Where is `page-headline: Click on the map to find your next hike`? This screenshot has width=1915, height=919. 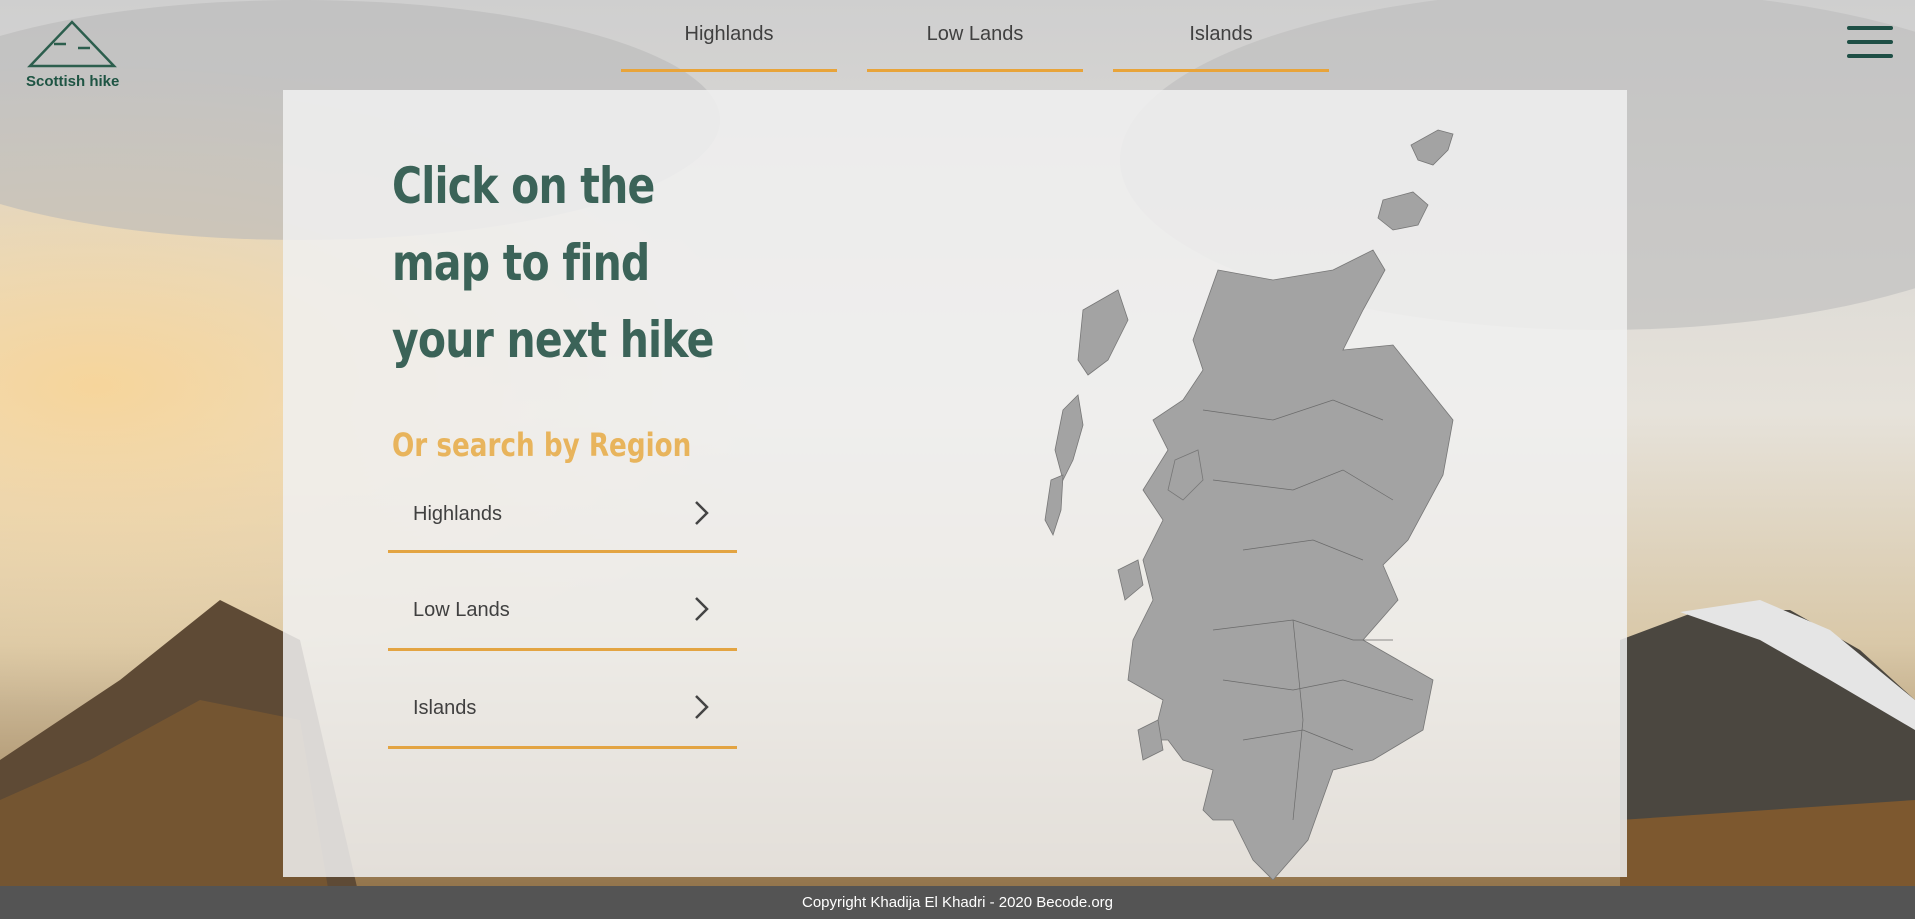
page-headline: Click on the map to find your next hike is located at coordinates (553, 263).